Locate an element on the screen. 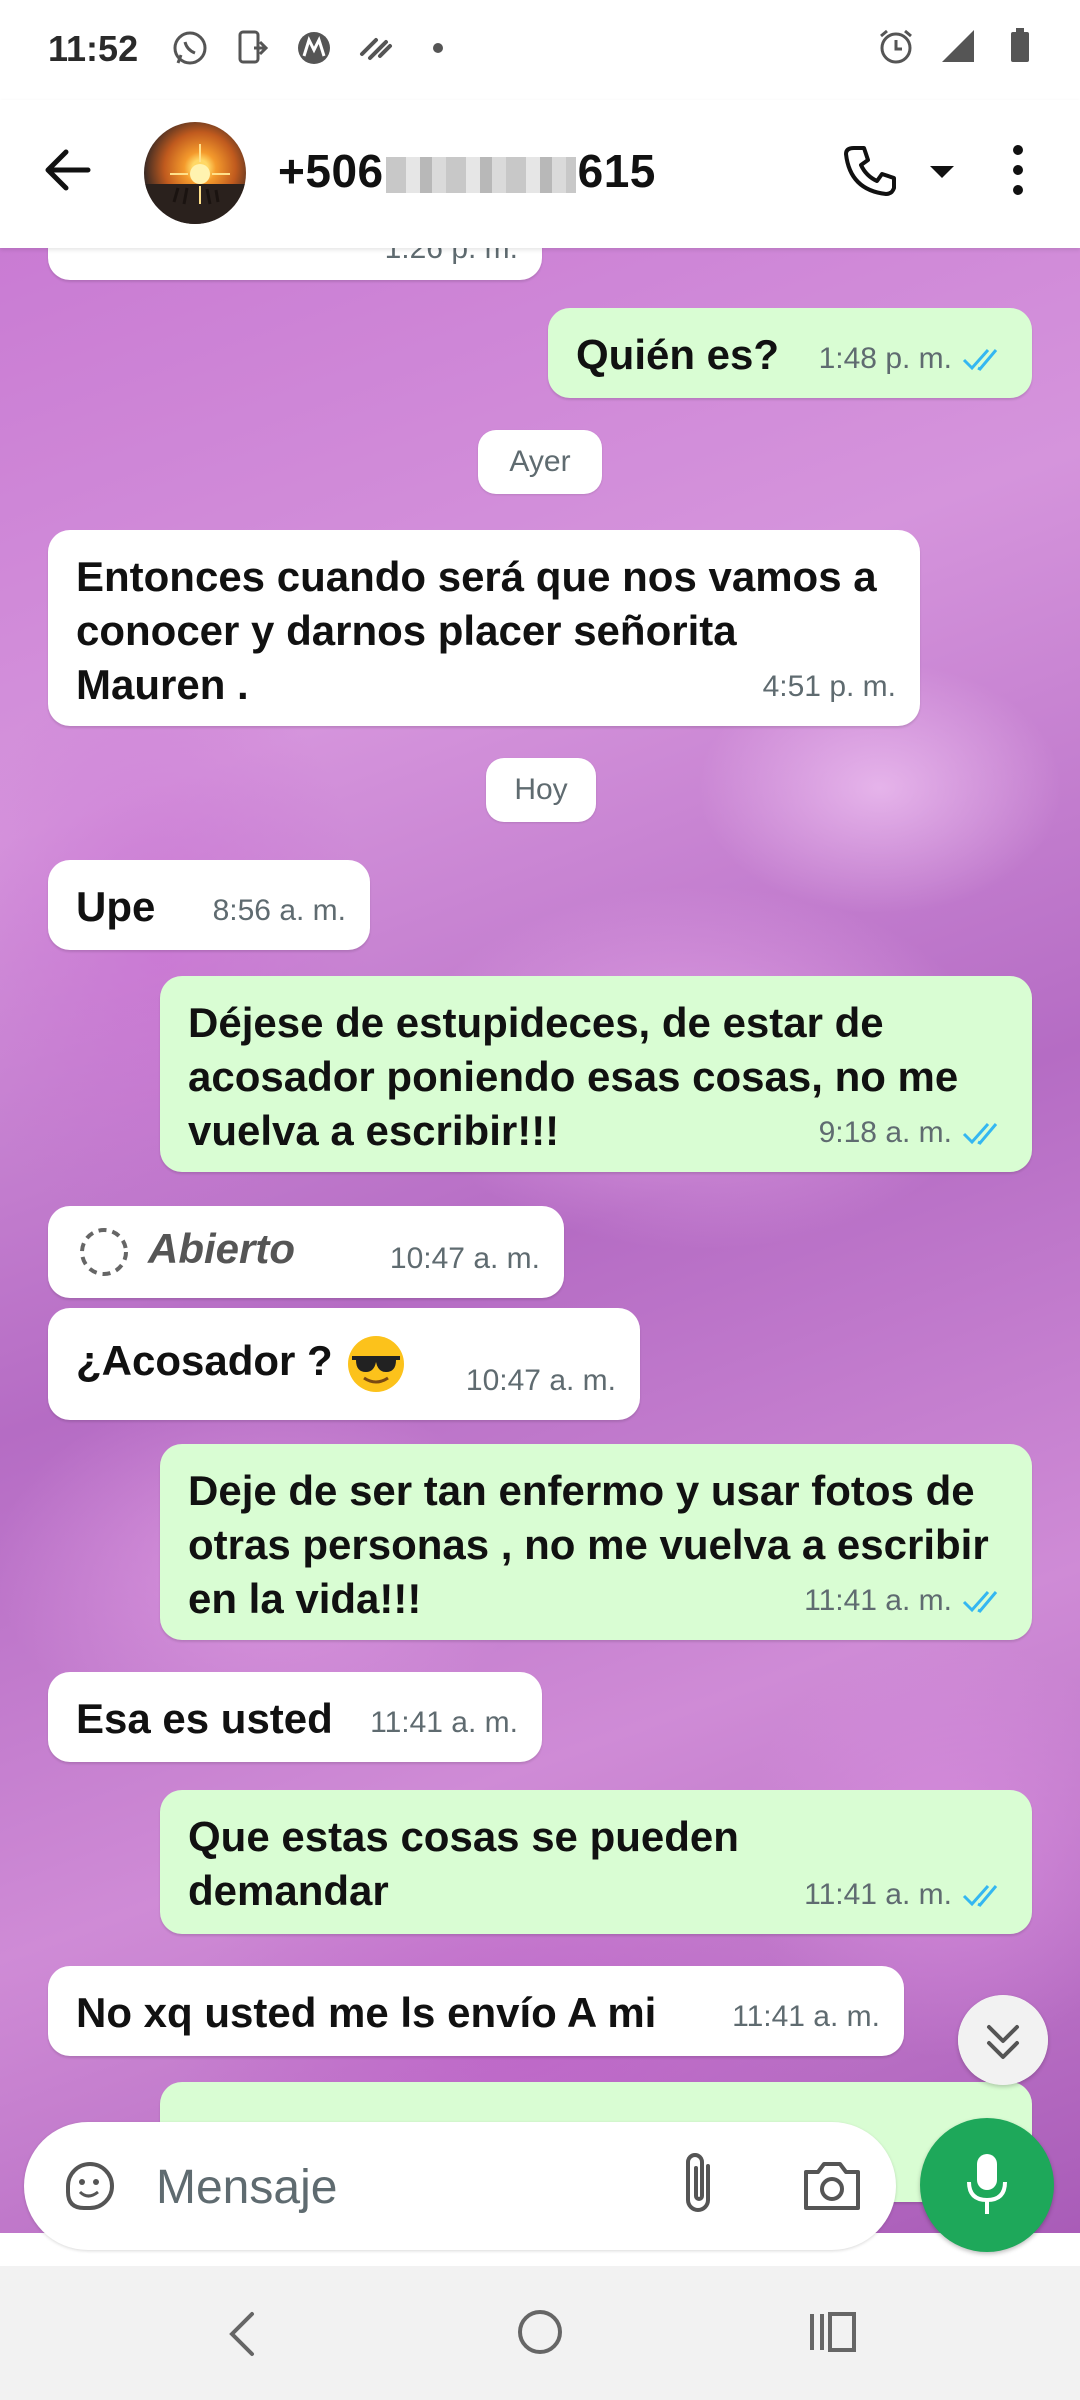 This screenshot has width=1080, height=2400. alarm-icon is located at coordinates (896, 46).